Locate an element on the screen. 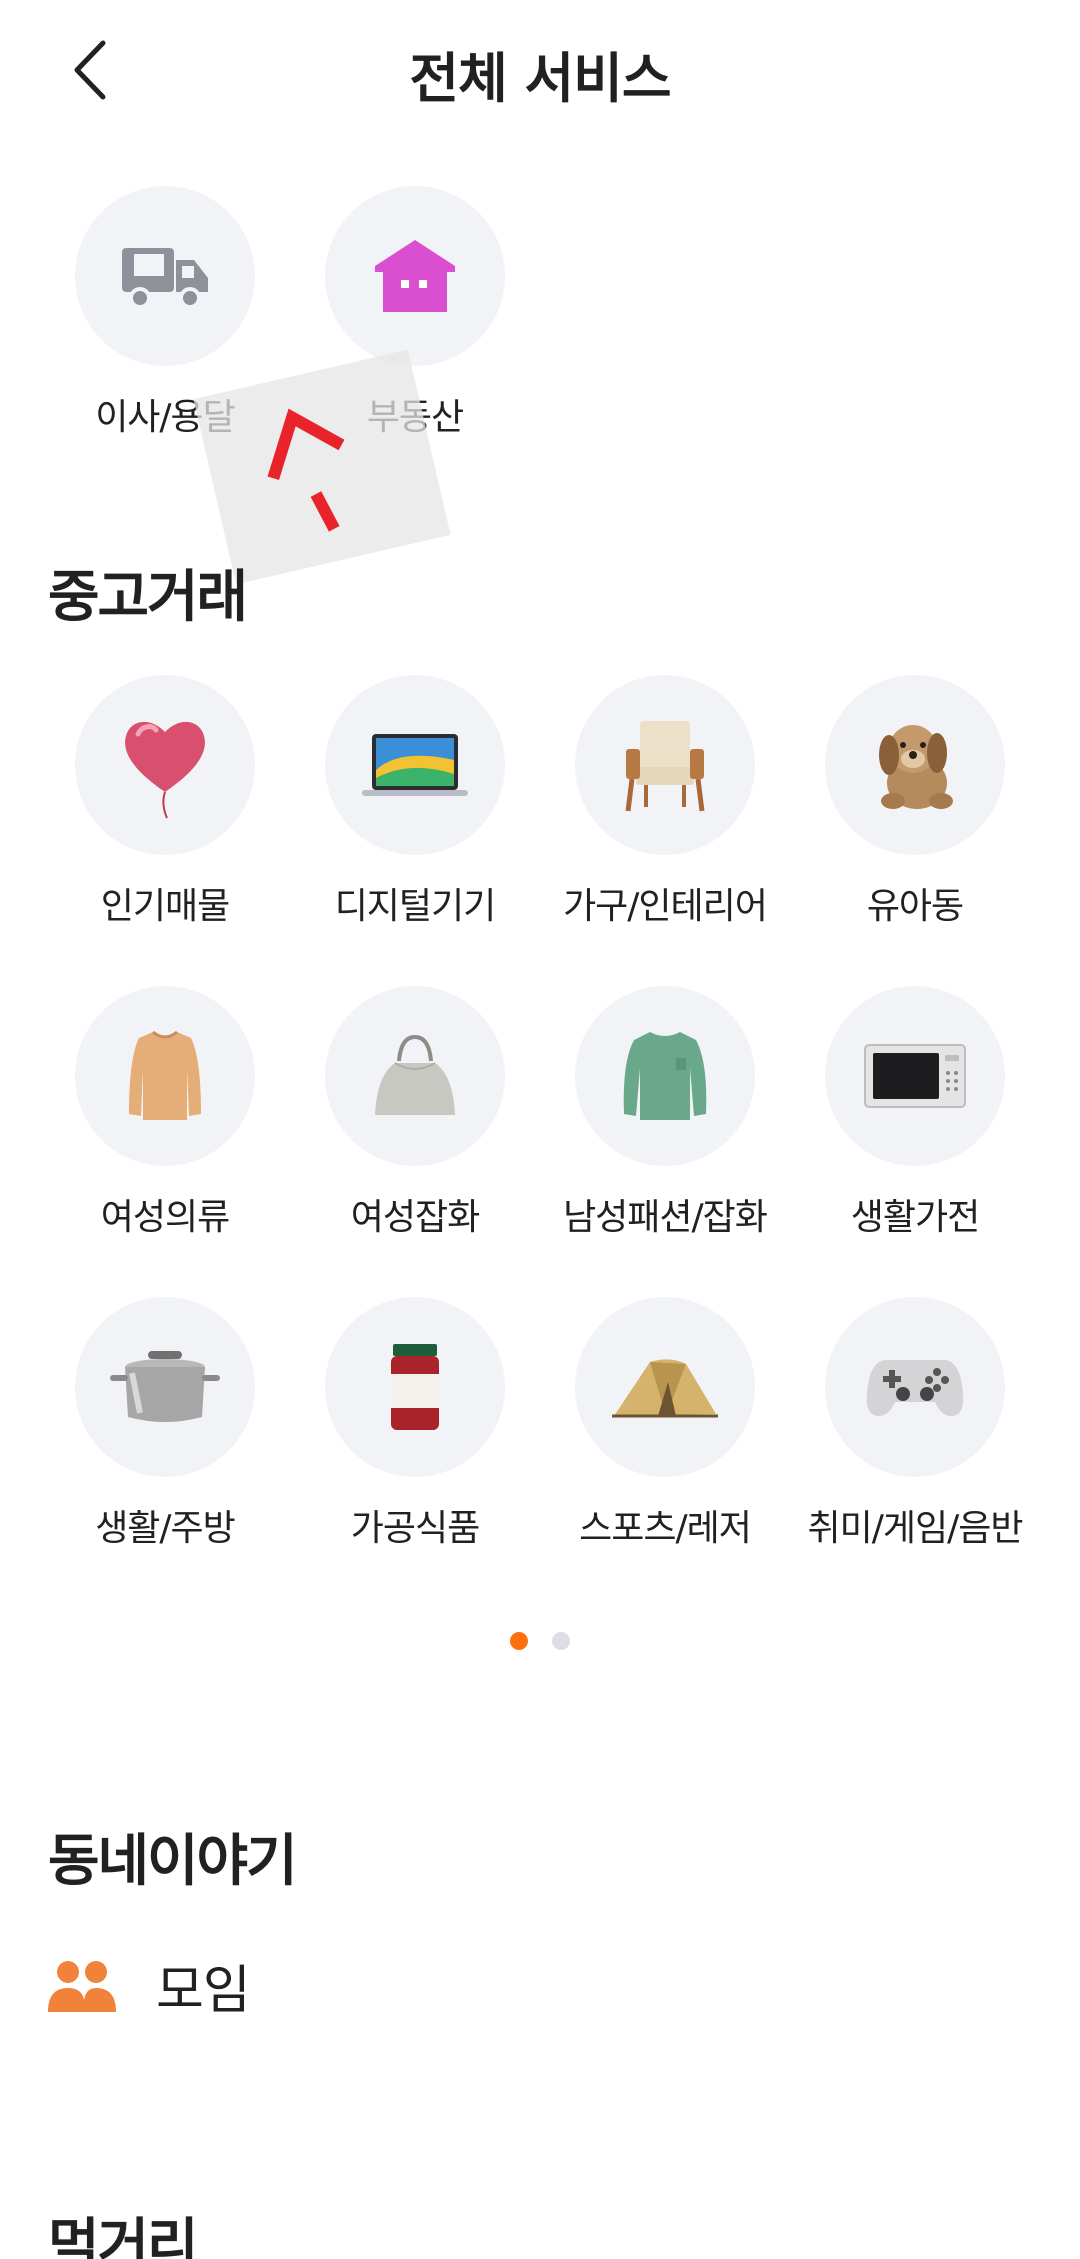  header: 전체 서비스 is located at coordinates (540, 70).